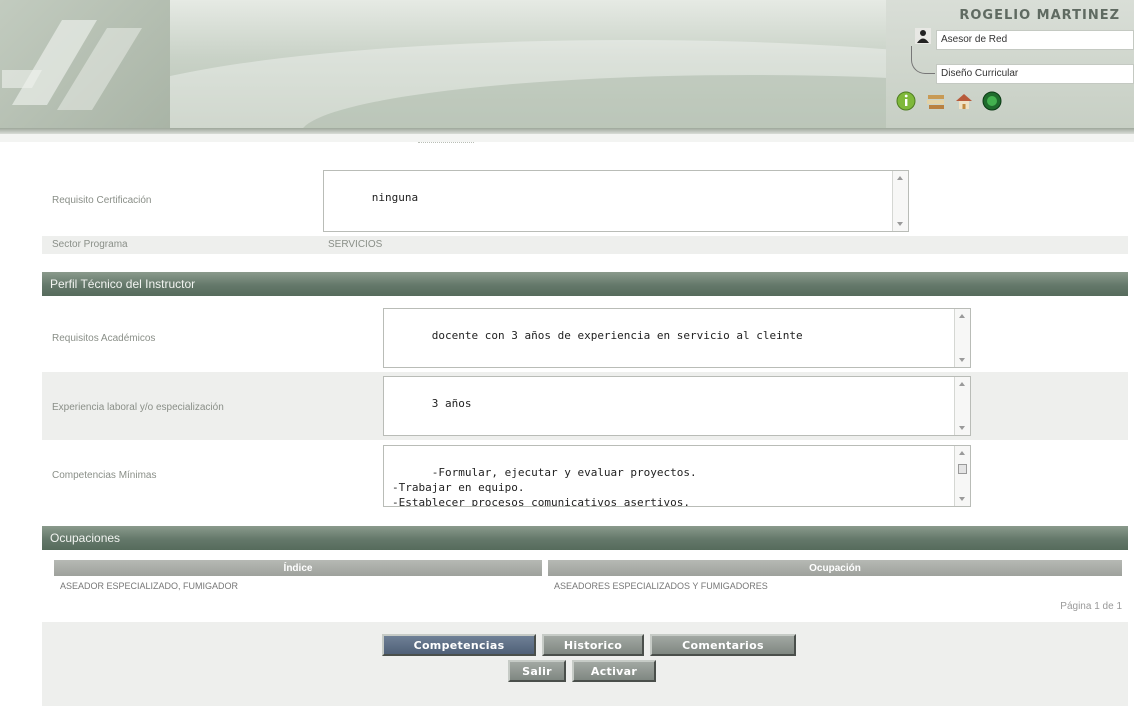 The height and width of the screenshot is (706, 1134). Describe the element at coordinates (537, 671) in the screenshot. I see `salir-button: Salir` at that location.